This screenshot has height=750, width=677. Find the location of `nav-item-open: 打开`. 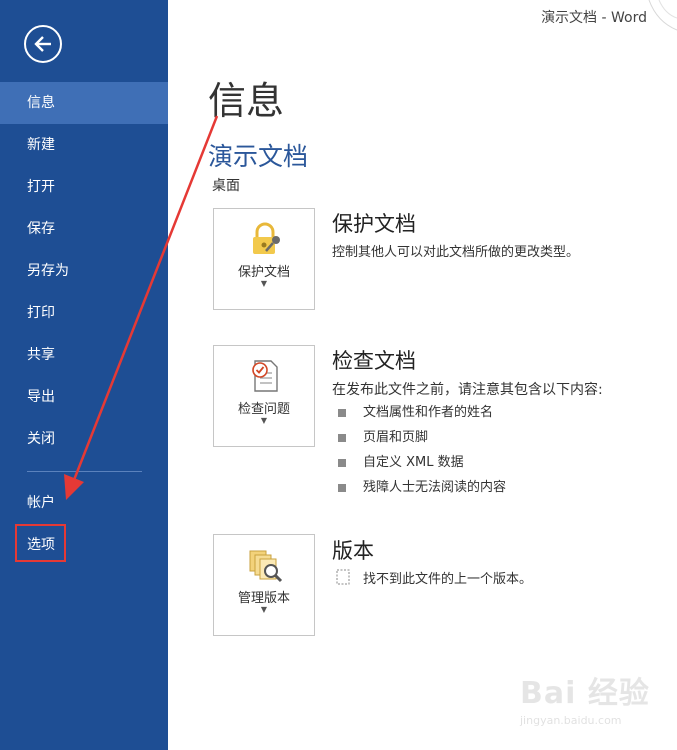

nav-item-open: 打开 is located at coordinates (84, 187).